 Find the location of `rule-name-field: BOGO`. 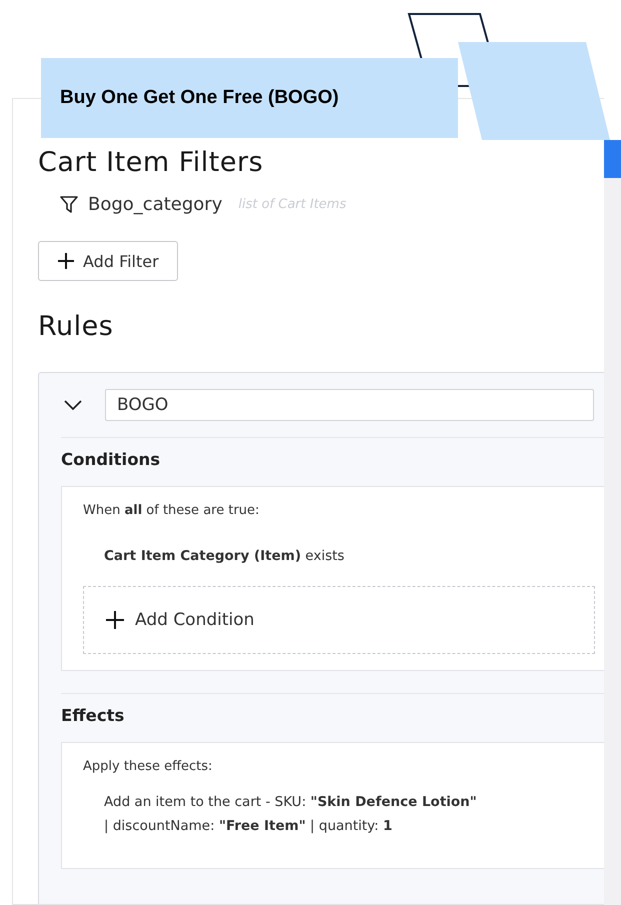

rule-name-field: BOGO is located at coordinates (349, 405).